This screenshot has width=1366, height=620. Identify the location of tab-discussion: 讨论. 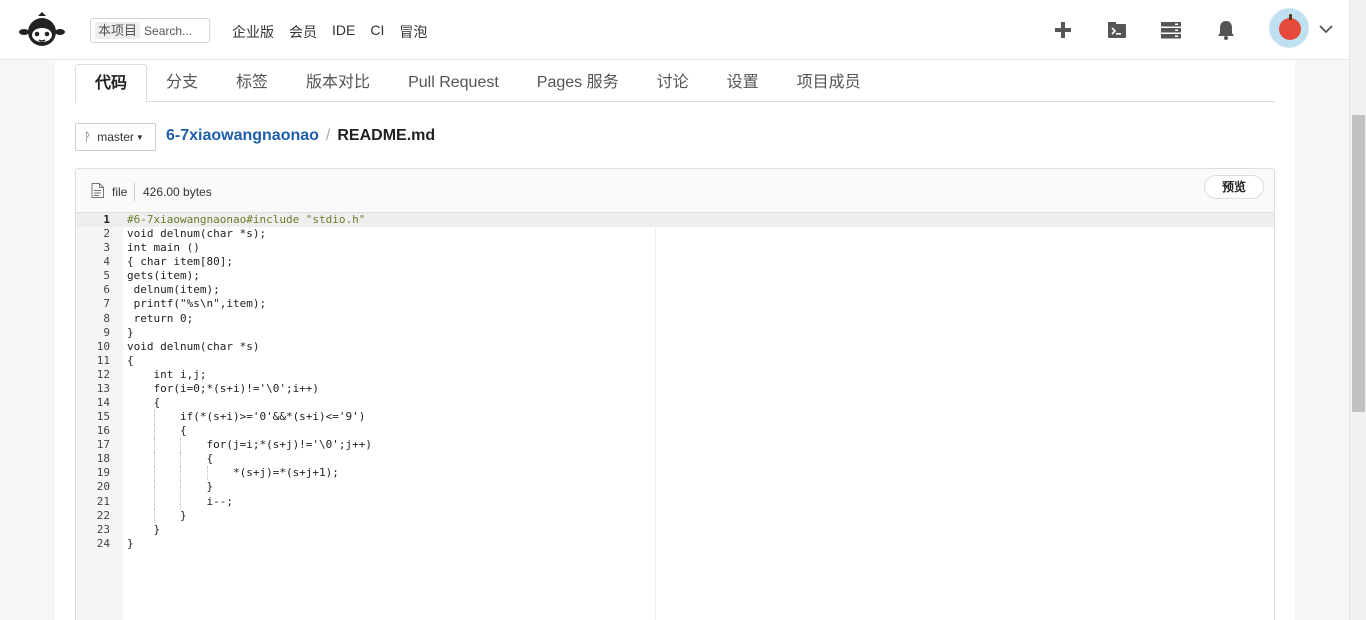
(673, 83).